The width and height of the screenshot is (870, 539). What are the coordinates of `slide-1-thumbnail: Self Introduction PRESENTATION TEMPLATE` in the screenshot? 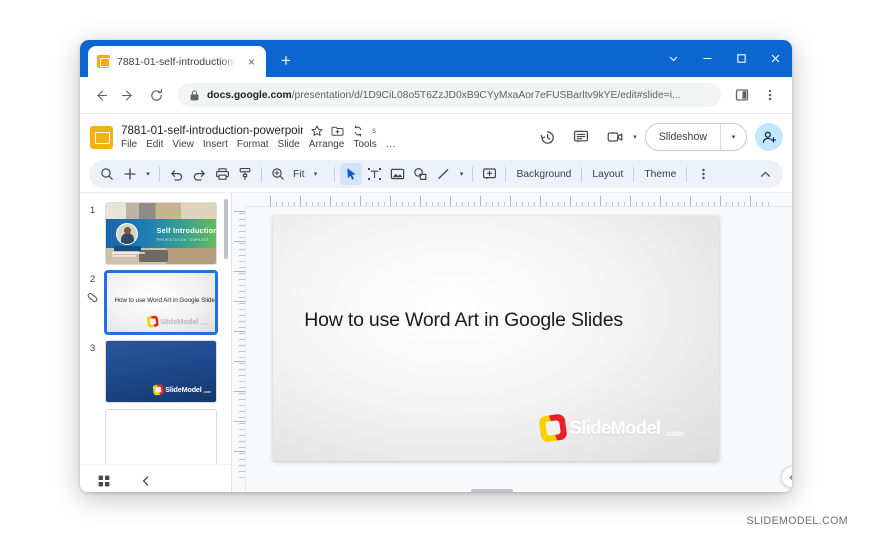 It's located at (161, 233).